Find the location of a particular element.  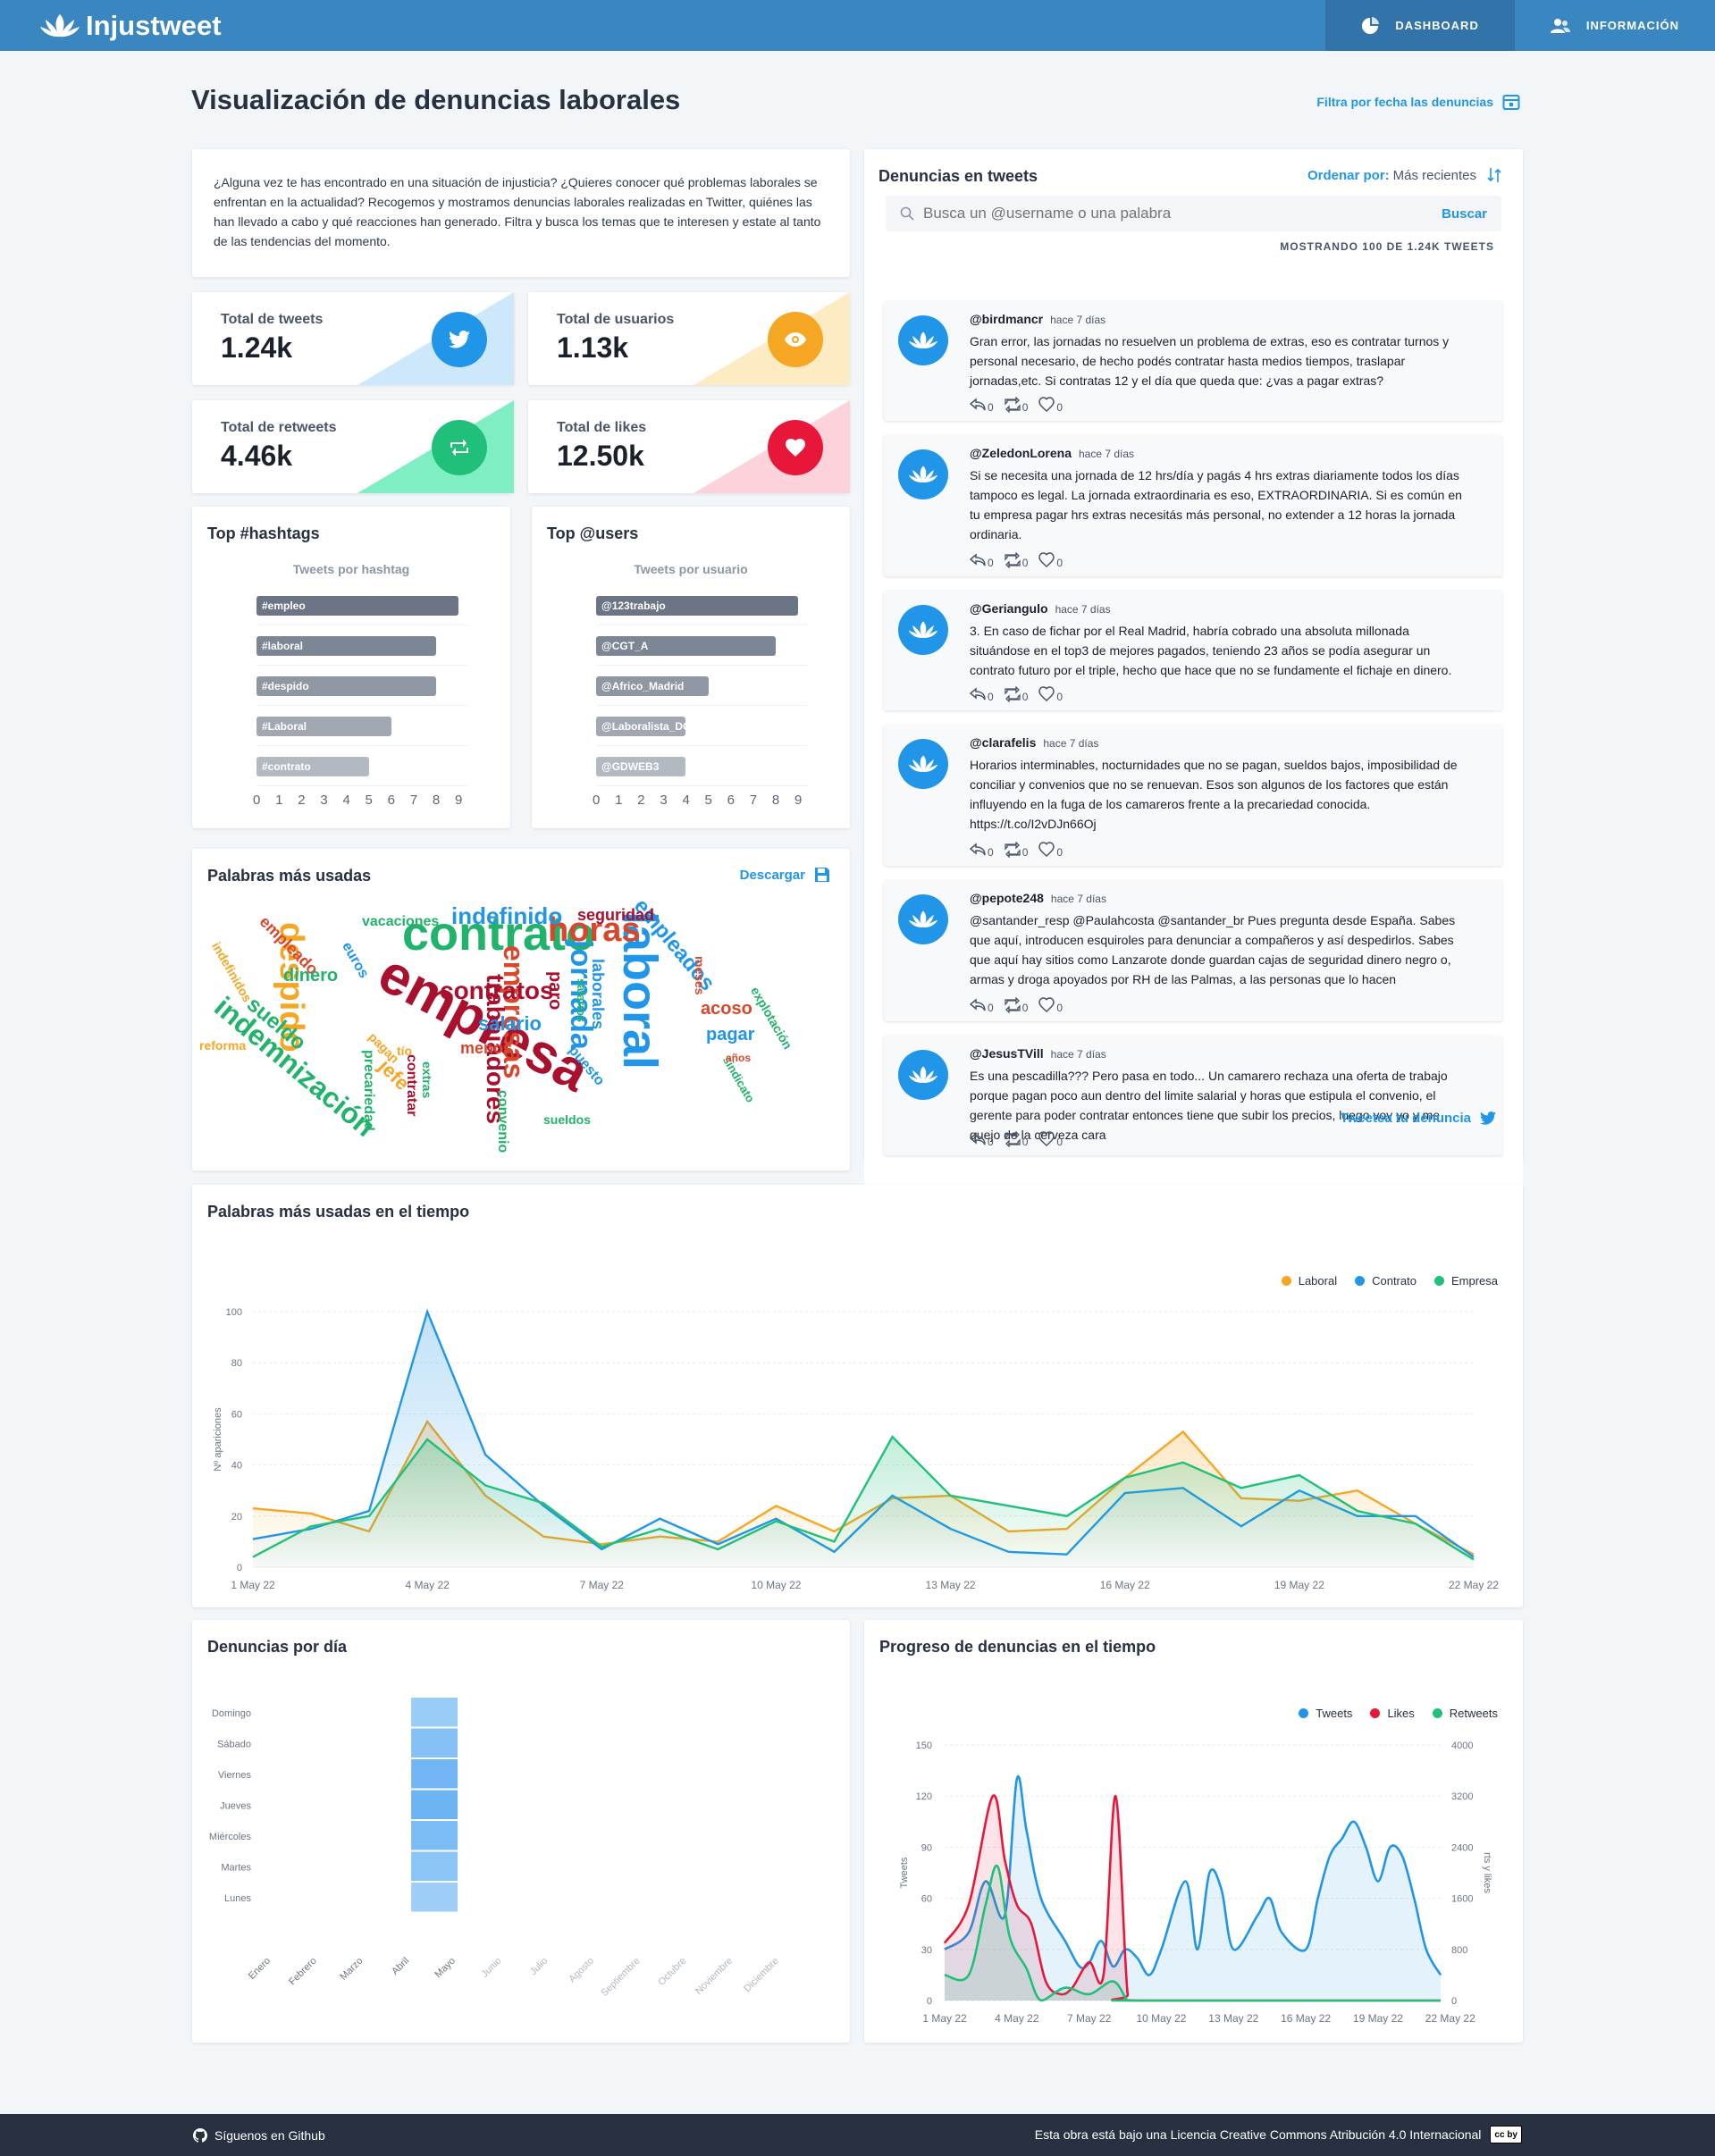

nav-dashboard: DASHBOARD is located at coordinates (1420, 26).